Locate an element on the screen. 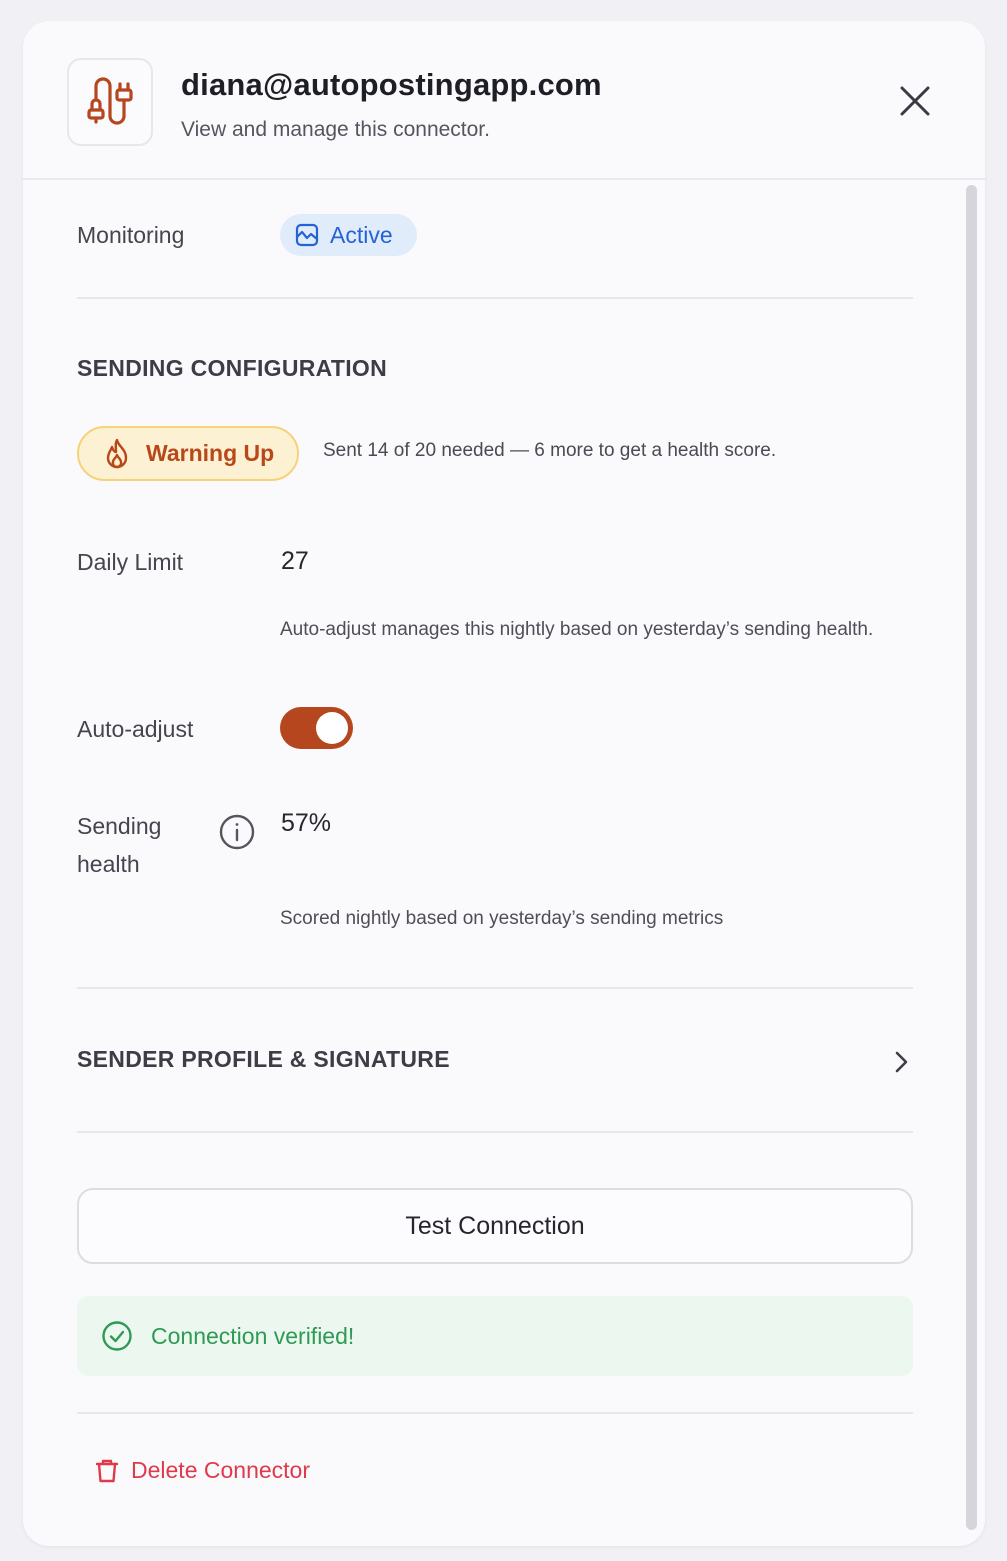 Image resolution: width=1007 pixels, height=1561 pixels. daily-limit-label: Daily Limit is located at coordinates (130, 562).